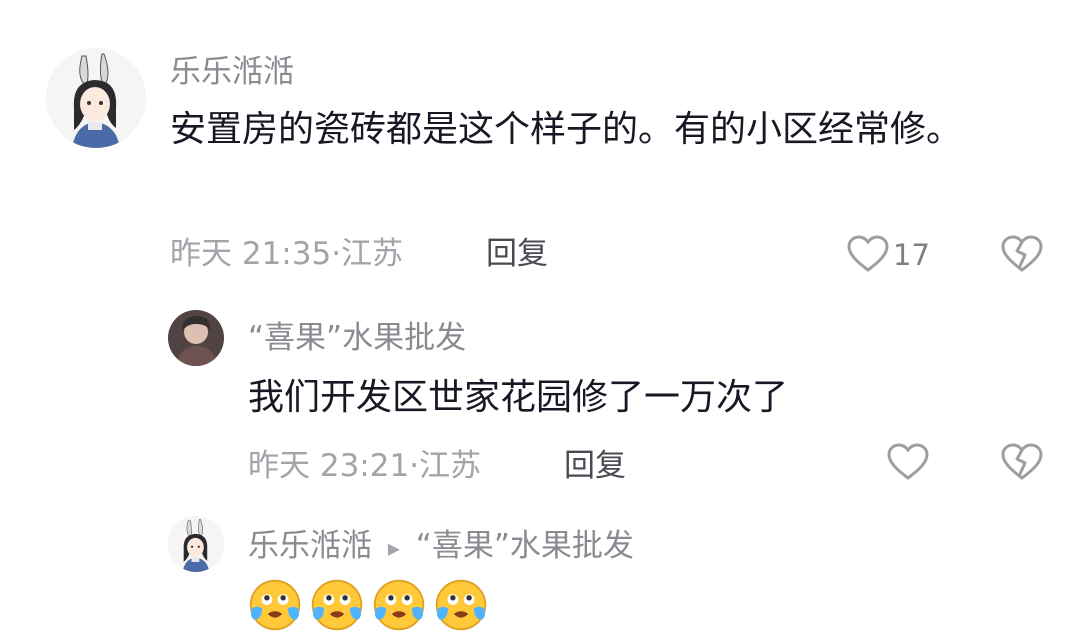 The width and height of the screenshot is (1080, 641). I want to click on comment-like-button, so click(868, 254).